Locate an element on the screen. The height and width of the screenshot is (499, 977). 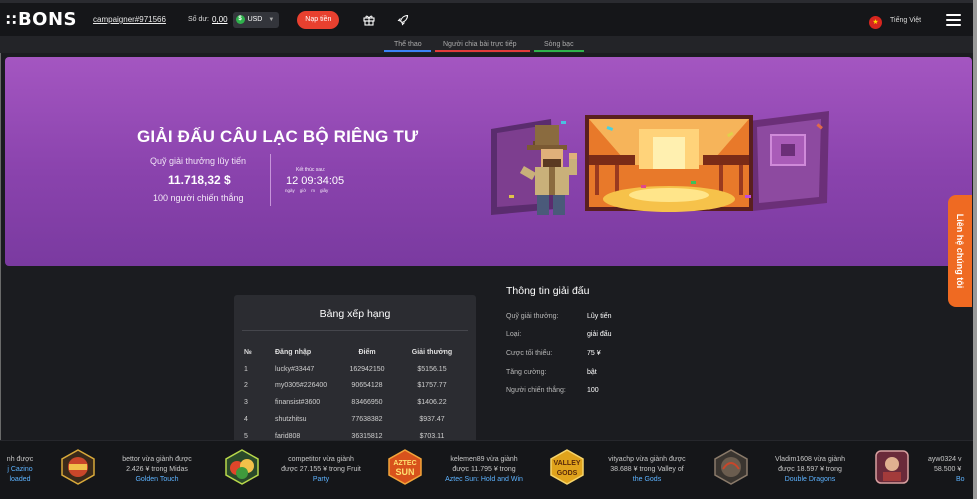
rank: 1 is located at coordinates (246, 369).